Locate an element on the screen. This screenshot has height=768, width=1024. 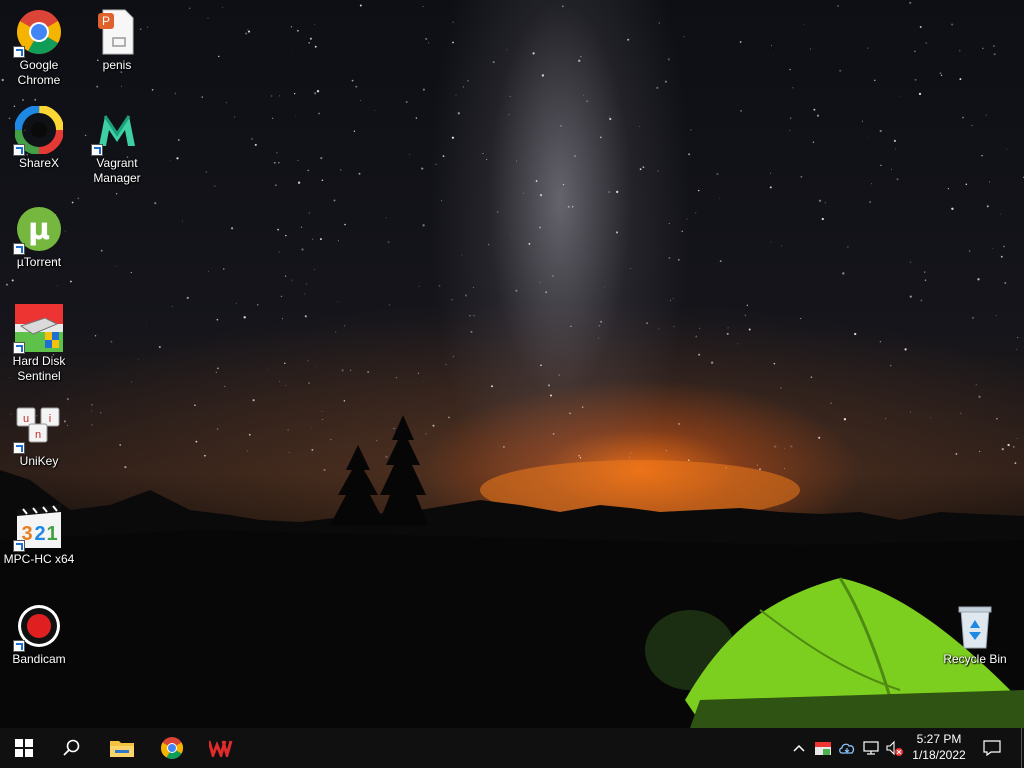
svg-text: 1 is located at coordinates (51, 534).